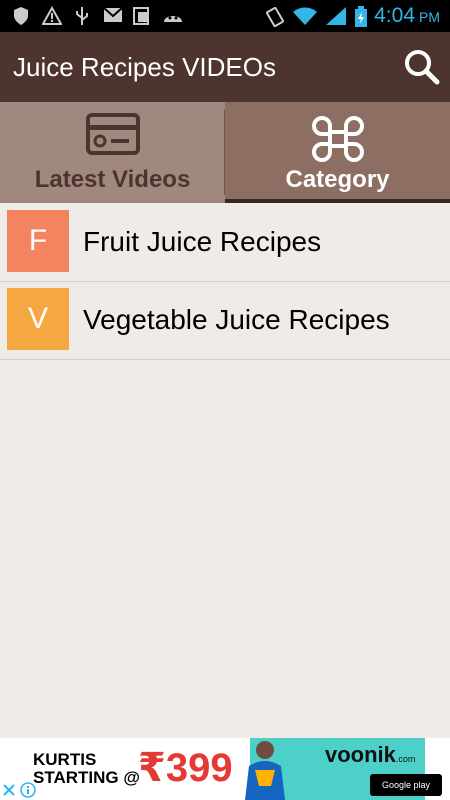 The image size is (450, 800). What do you see at coordinates (265, 770) in the screenshot?
I see `ad-model-image` at bounding box center [265, 770].